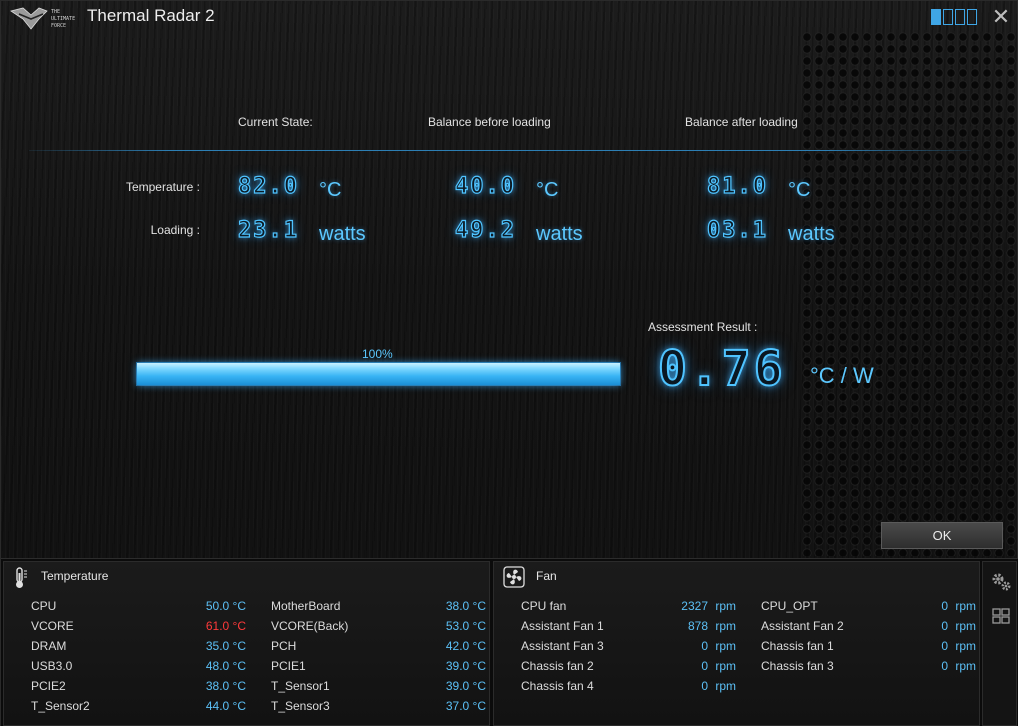  What do you see at coordinates (268, 186) in the screenshot?
I see `current-temperature-value: 82.0` at bounding box center [268, 186].